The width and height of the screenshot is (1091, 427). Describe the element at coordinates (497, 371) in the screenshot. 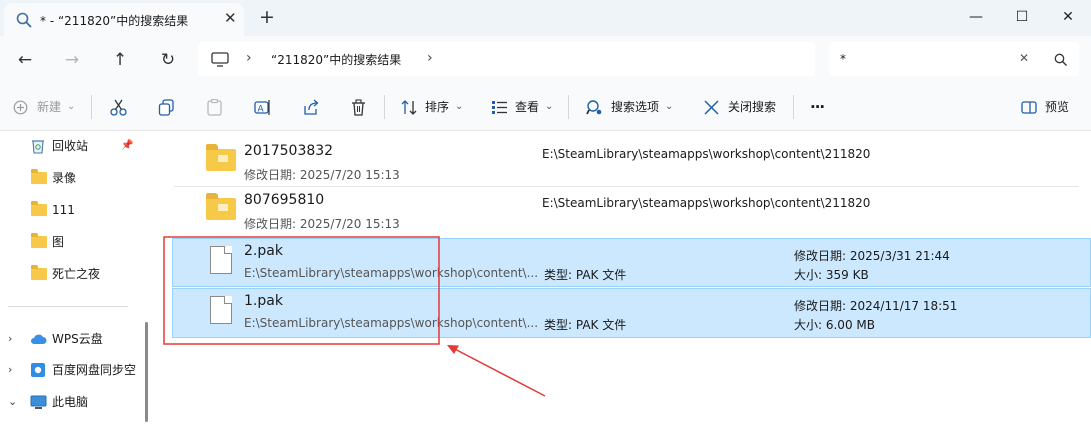

I see `annotation-arrow` at that location.